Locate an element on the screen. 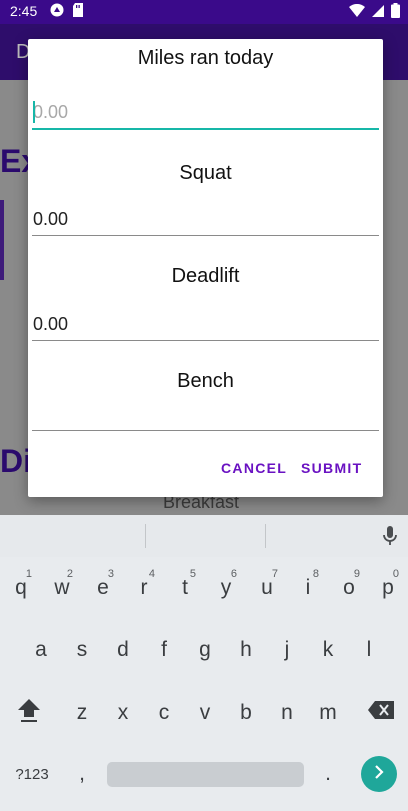  key-t: t5 is located at coordinates (185, 588).